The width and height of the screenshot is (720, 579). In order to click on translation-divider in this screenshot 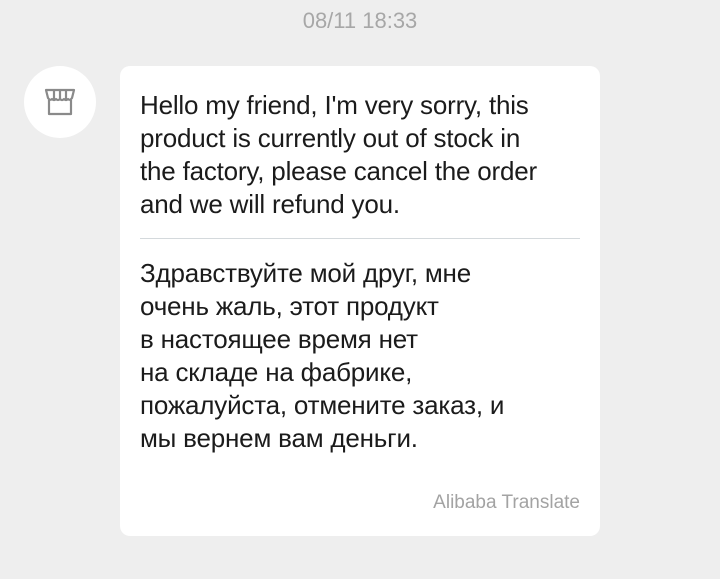, I will do `click(360, 238)`.